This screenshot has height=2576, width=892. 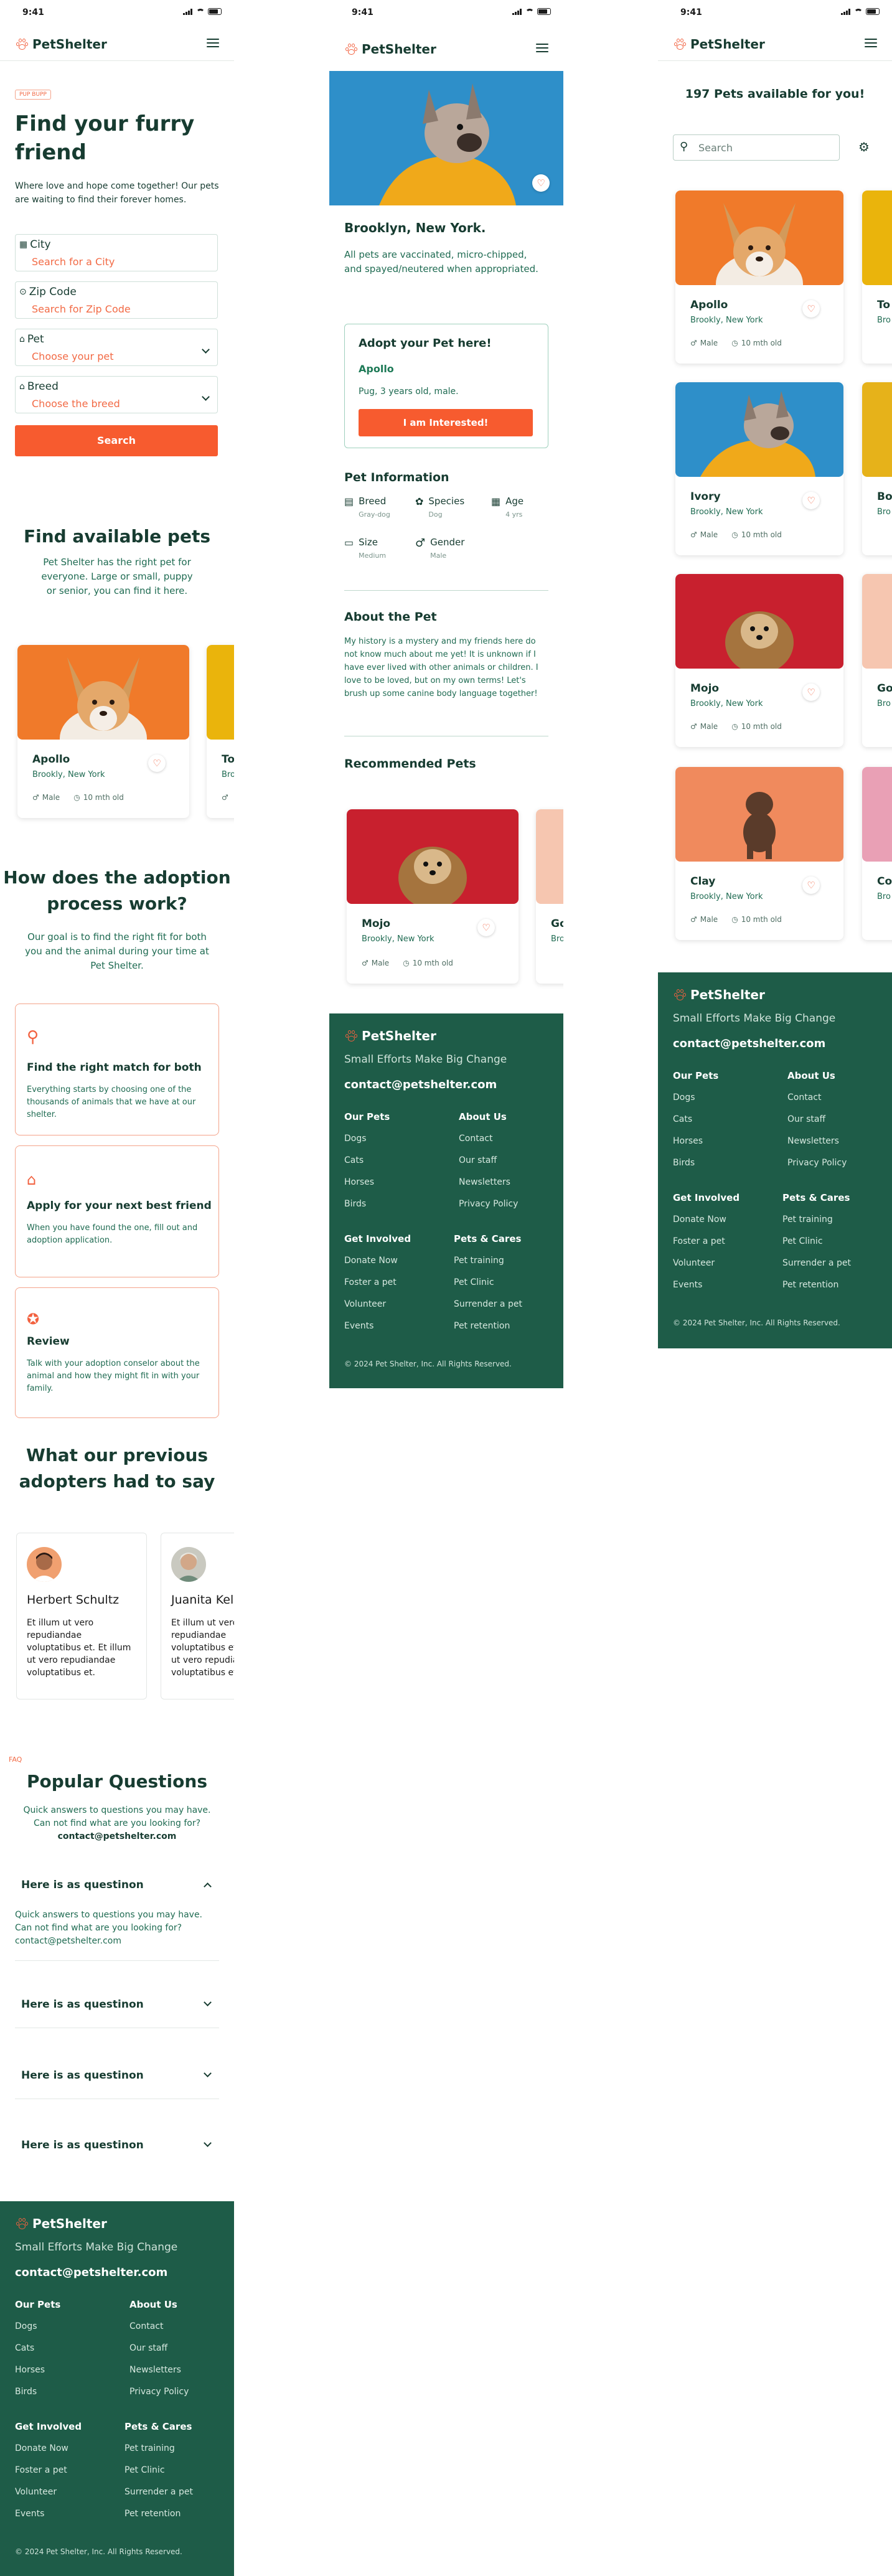 I want to click on pet-card: Co Bro, so click(x=877, y=853).